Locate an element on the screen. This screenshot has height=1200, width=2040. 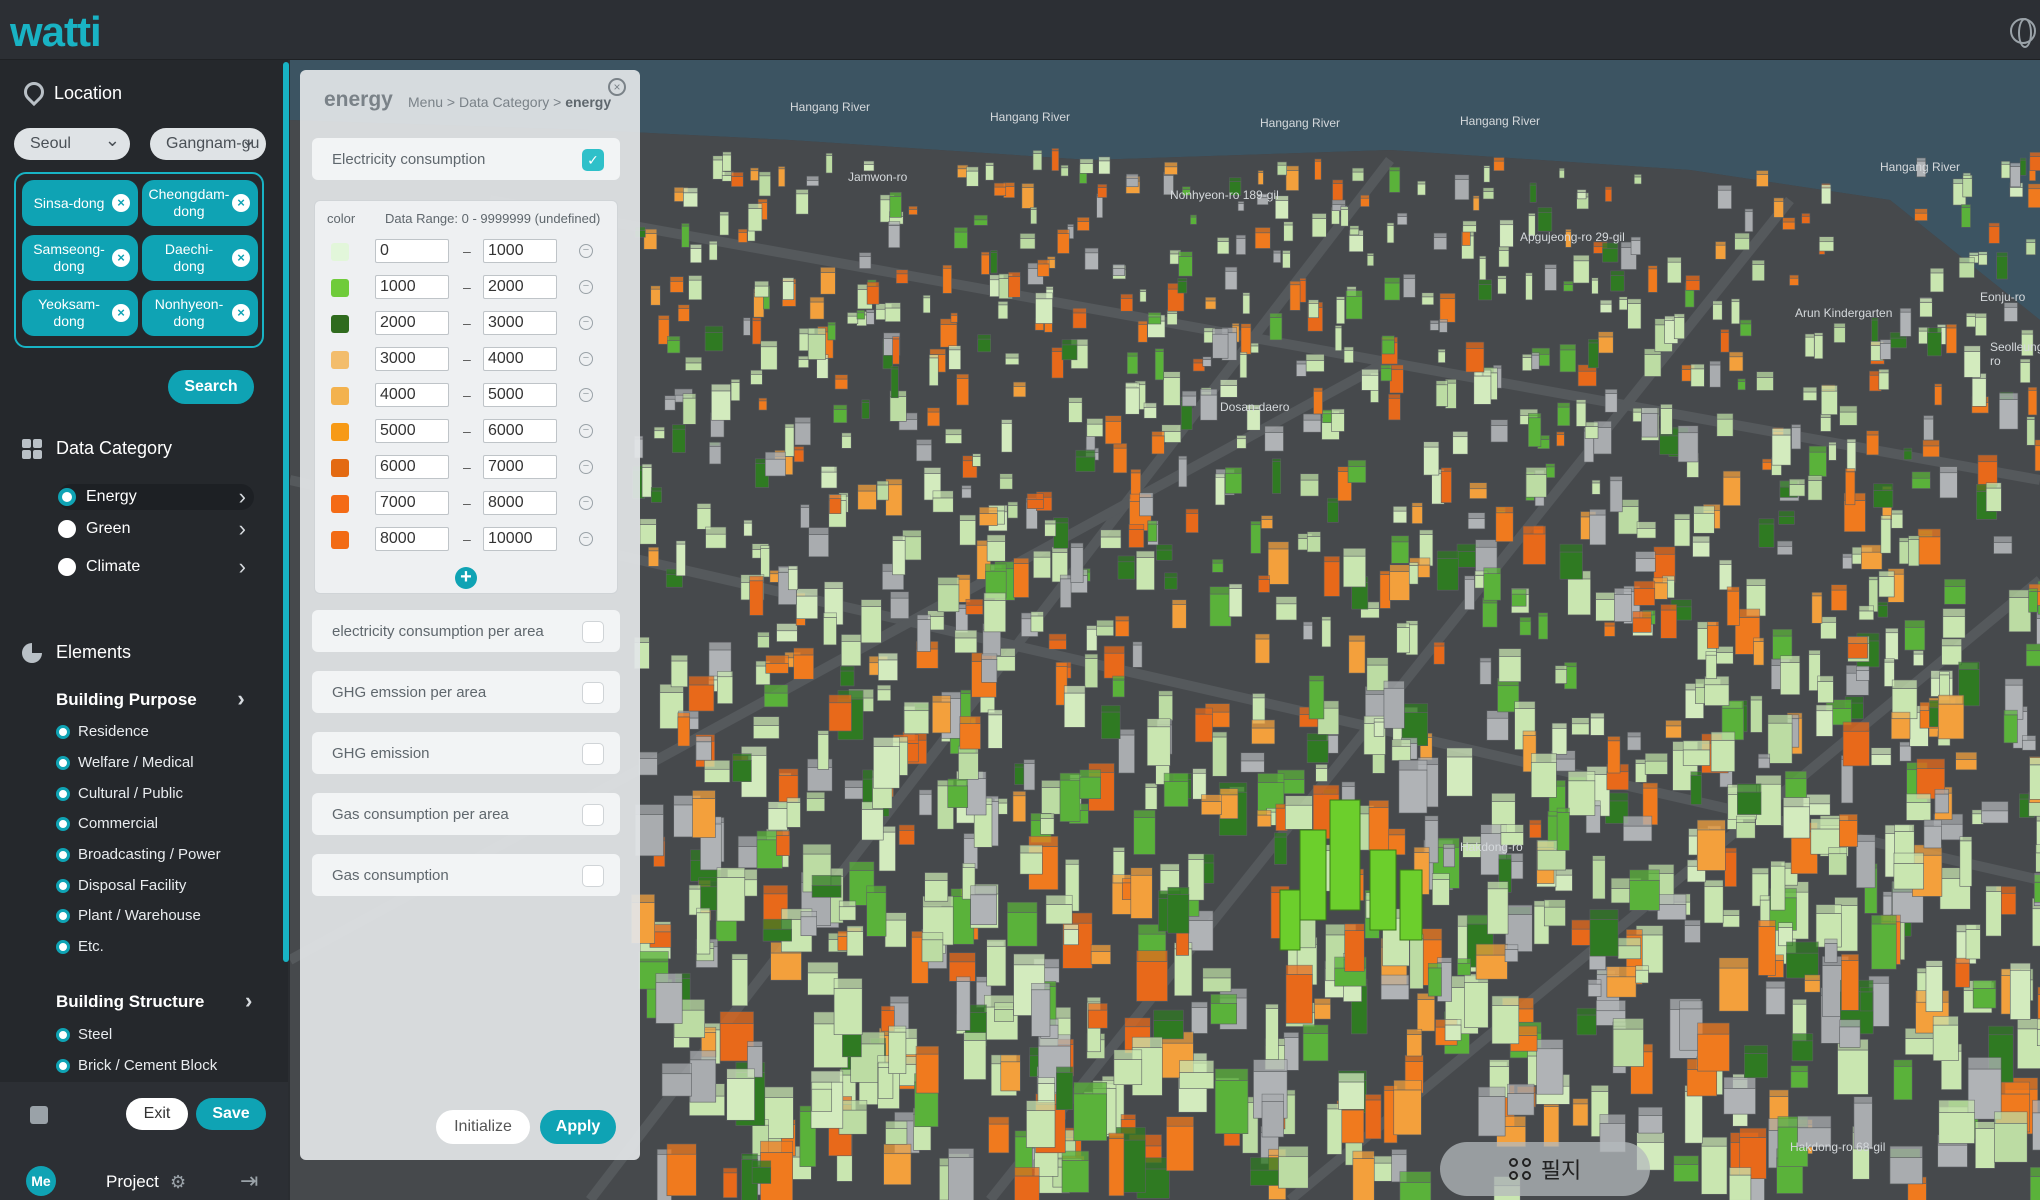
color-swatch is located at coordinates (340, 396).